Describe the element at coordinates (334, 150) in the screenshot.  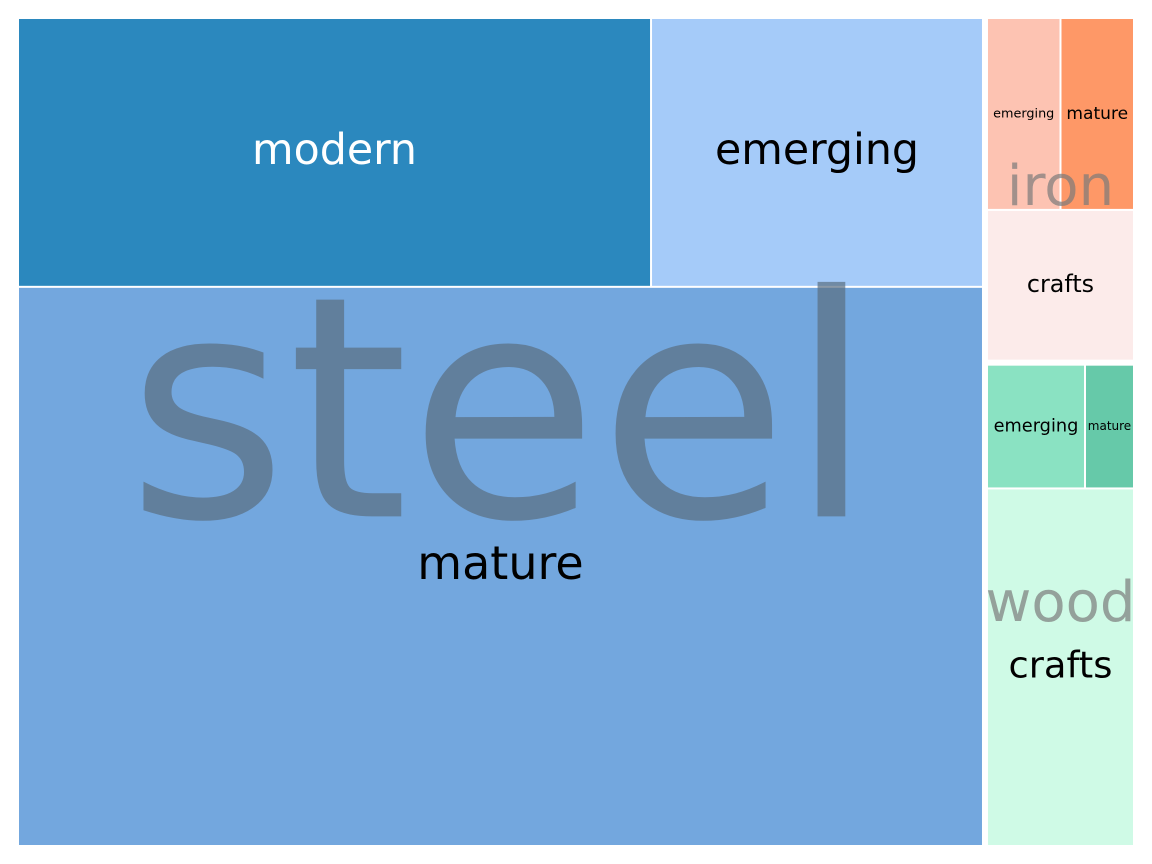
I see `treemap-cell-label-steel-modern: modern` at that location.